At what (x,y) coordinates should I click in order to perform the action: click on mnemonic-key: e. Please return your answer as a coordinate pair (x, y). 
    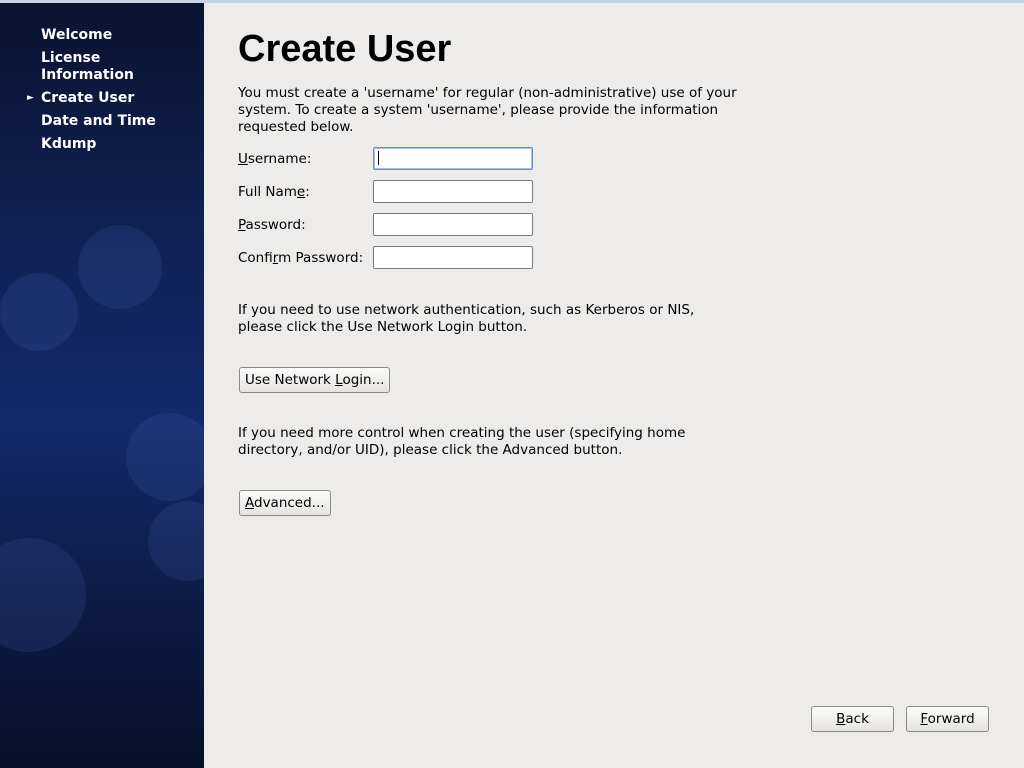
    Looking at the image, I should click on (301, 192).